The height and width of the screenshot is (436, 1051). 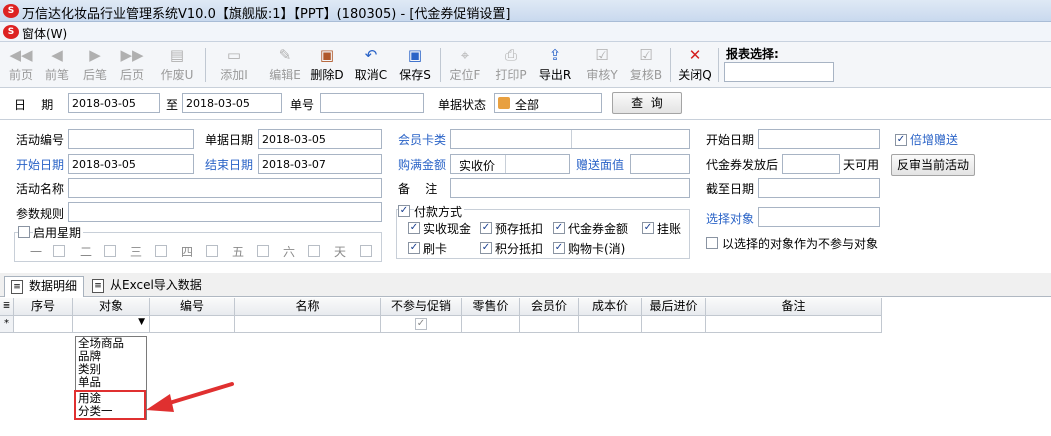 I want to click on object-select-cell: ▼, so click(x=111, y=324).